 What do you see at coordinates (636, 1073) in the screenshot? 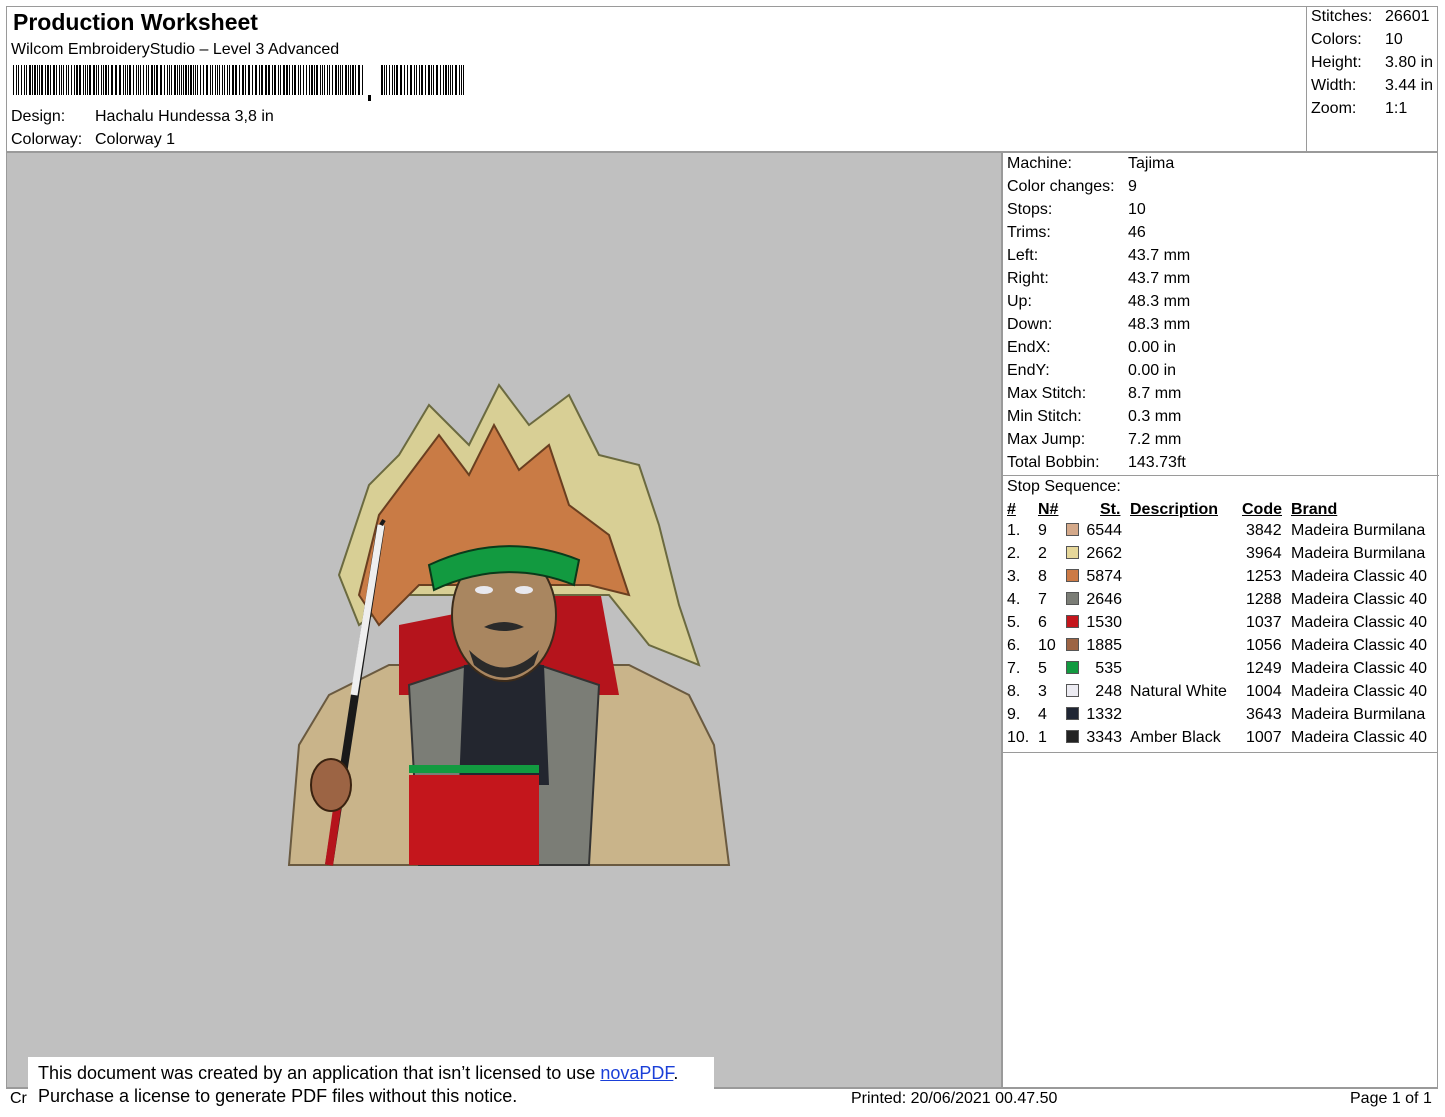
I see `novapdf-link: novaPDF` at bounding box center [636, 1073].